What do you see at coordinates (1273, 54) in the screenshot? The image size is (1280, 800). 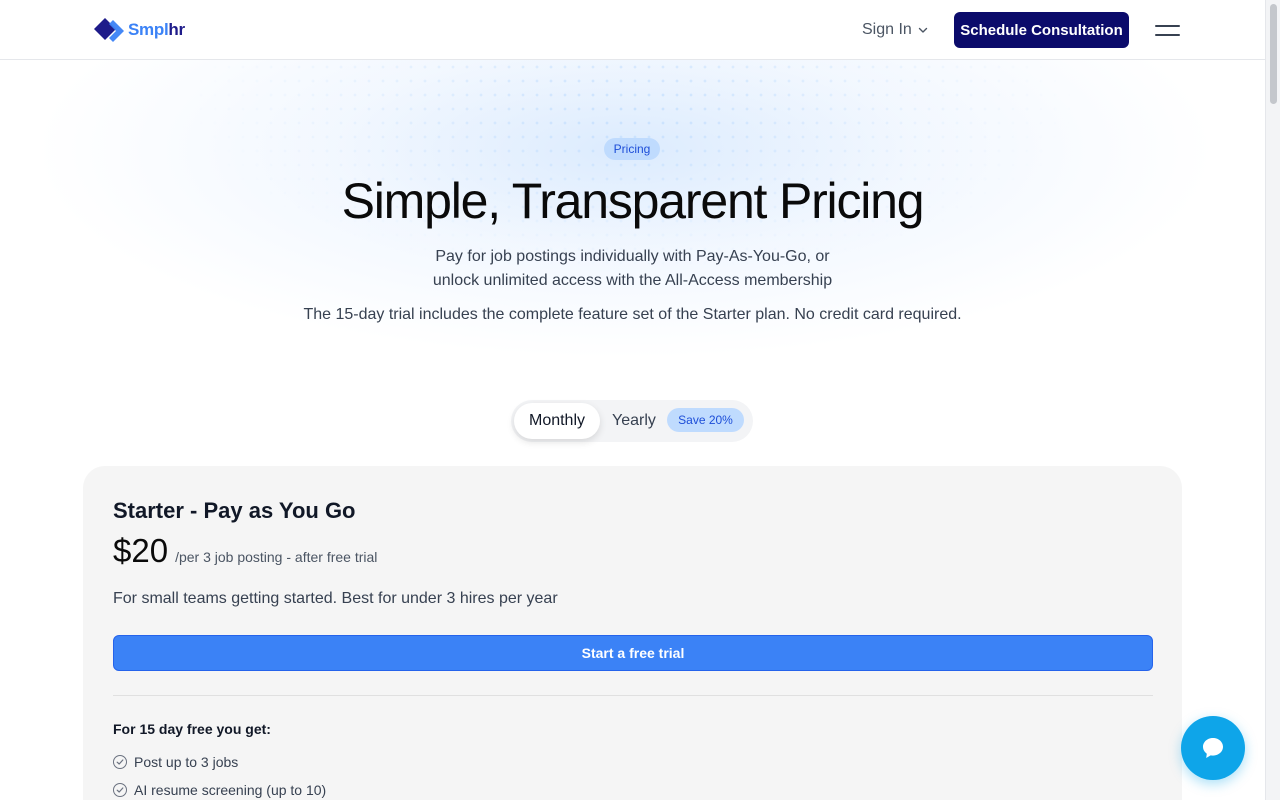 I see `scrollbar-thumb` at bounding box center [1273, 54].